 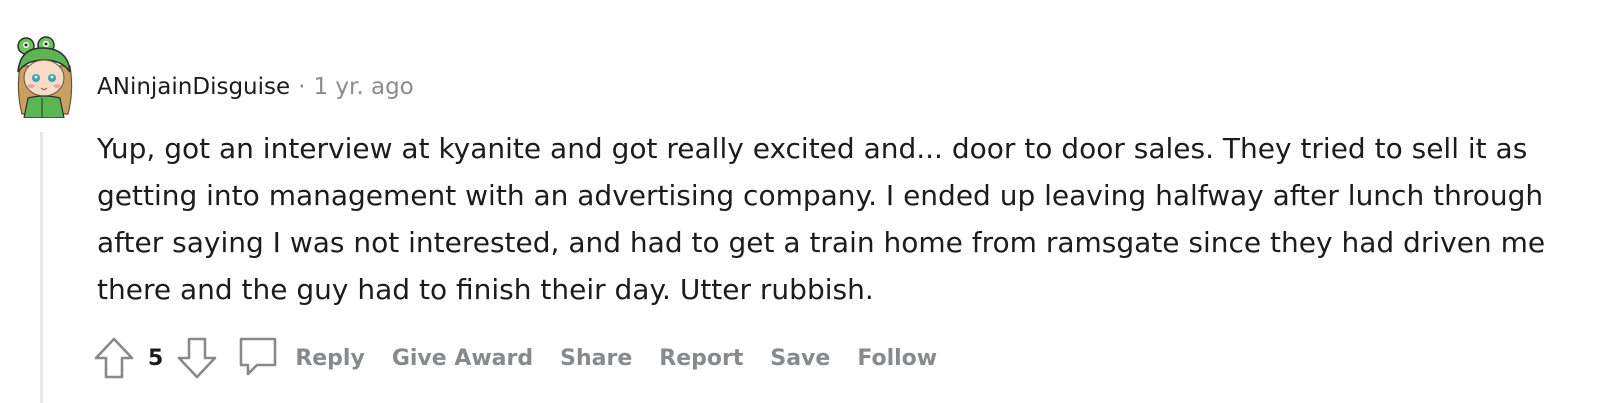 I want to click on share-button: Share, so click(x=596, y=358).